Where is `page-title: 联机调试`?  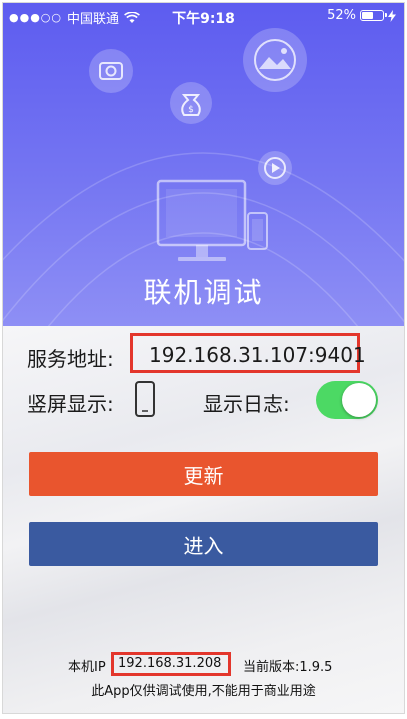
page-title: 联机调试 is located at coordinates (203, 292).